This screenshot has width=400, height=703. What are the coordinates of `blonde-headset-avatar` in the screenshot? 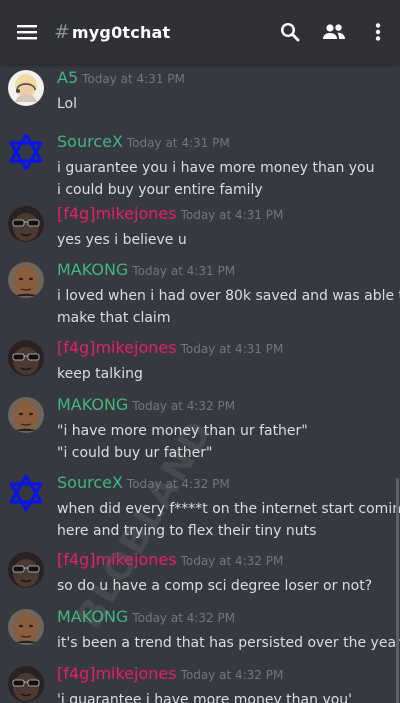 It's located at (26, 88).